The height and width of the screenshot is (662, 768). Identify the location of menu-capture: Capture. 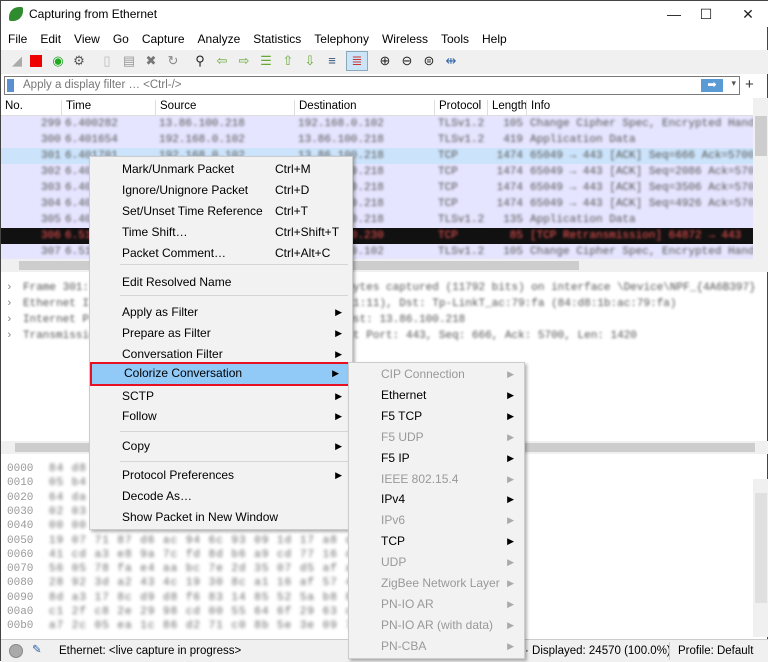
(163, 37).